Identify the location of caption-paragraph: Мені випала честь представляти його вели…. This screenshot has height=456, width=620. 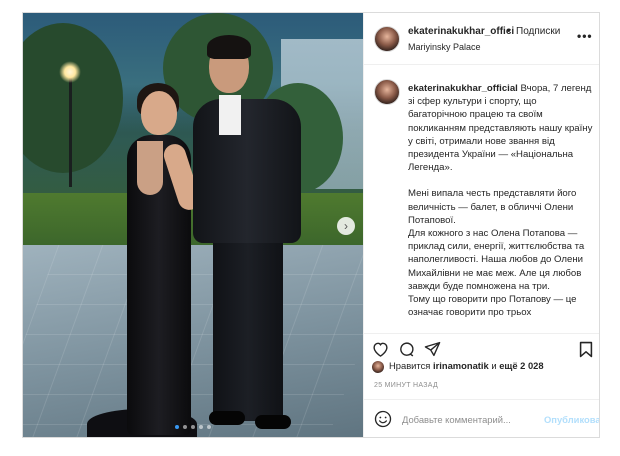
(492, 207).